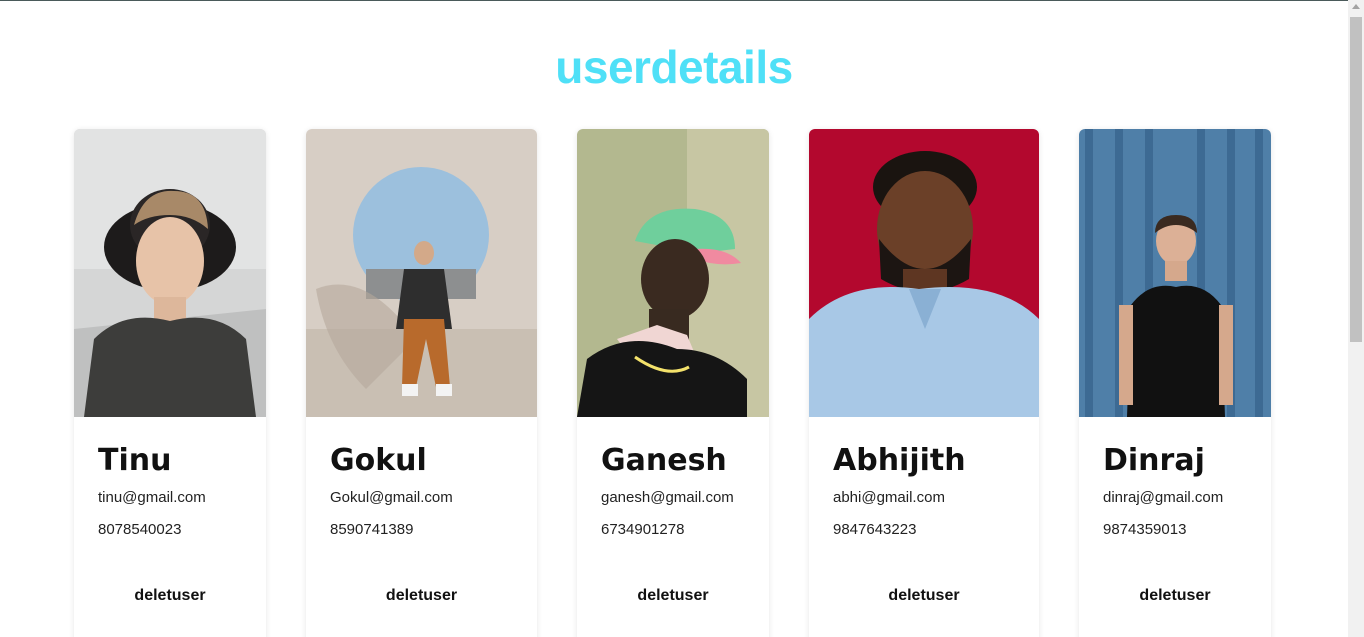 The width and height of the screenshot is (1364, 637). What do you see at coordinates (391, 497) in the screenshot?
I see `user-email: Gokul@gmail.com` at bounding box center [391, 497].